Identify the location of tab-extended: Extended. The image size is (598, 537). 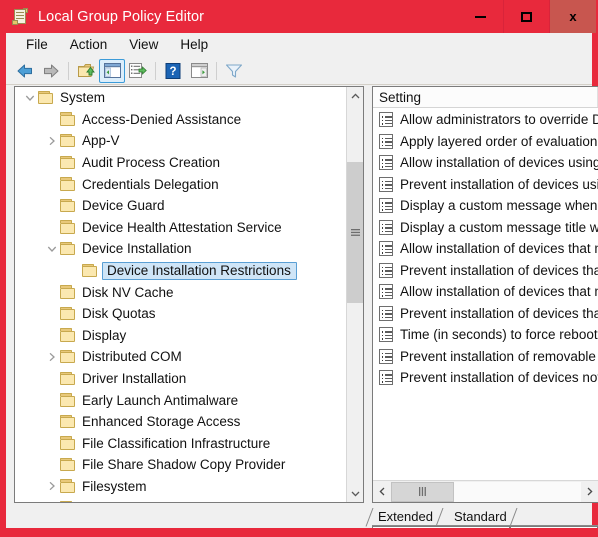
(404, 516).